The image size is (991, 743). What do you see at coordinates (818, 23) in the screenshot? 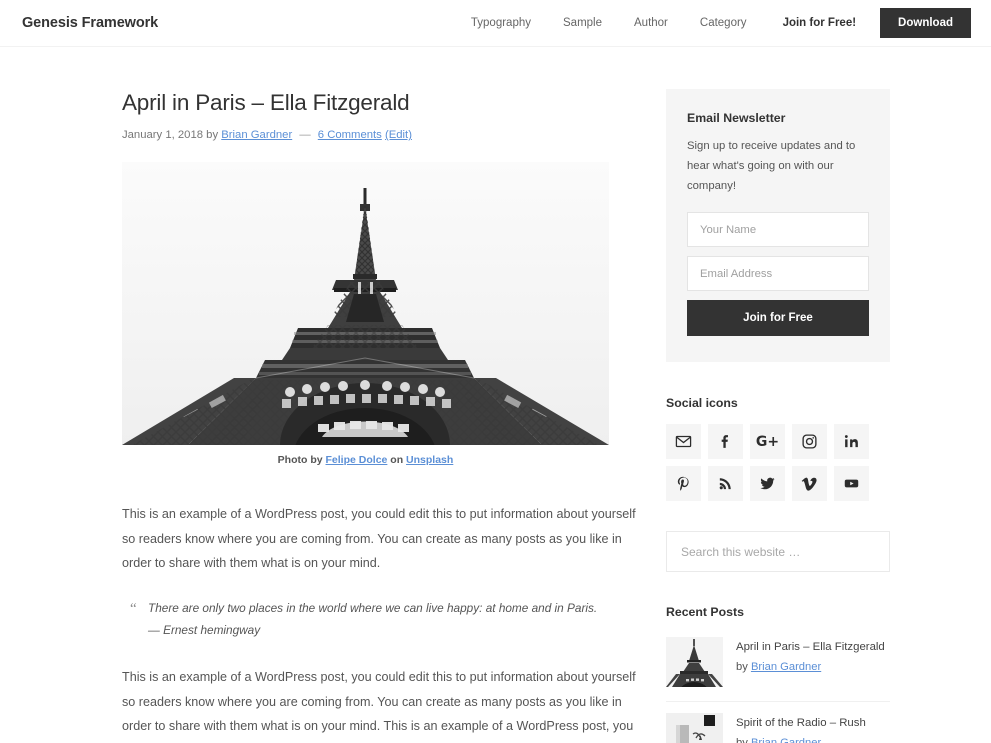
I see `nav-item-join-for-free: Join for Free!` at bounding box center [818, 23].